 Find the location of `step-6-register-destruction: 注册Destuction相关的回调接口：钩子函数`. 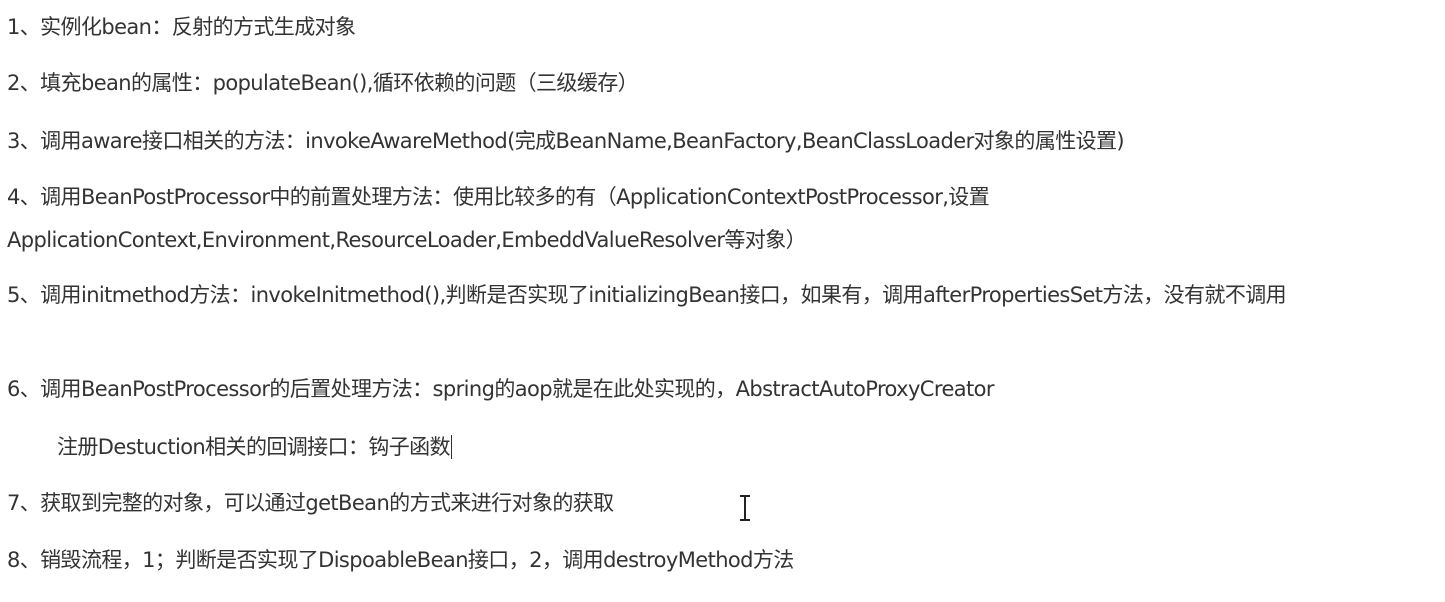

step-6-register-destruction: 注册Destuction相关的回调接口：钩子函数 is located at coordinates (254, 447).